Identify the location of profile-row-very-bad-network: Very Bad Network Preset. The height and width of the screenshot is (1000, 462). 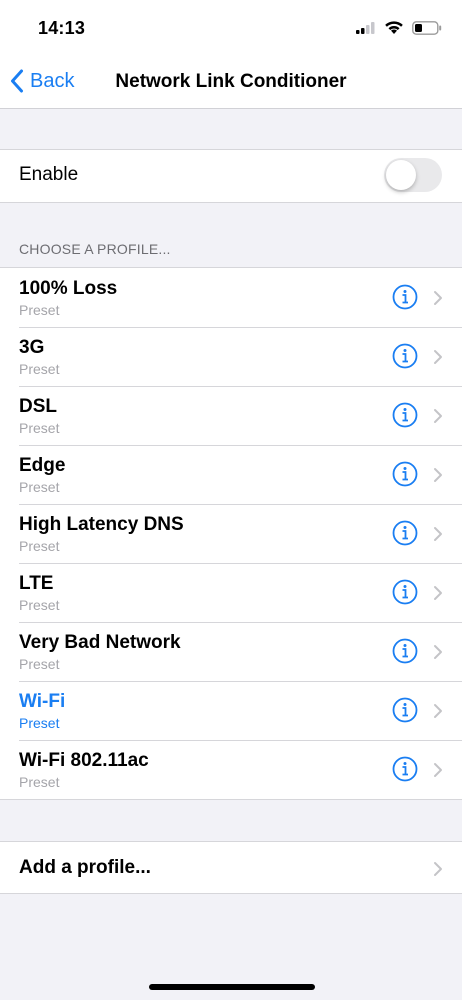
(231, 651).